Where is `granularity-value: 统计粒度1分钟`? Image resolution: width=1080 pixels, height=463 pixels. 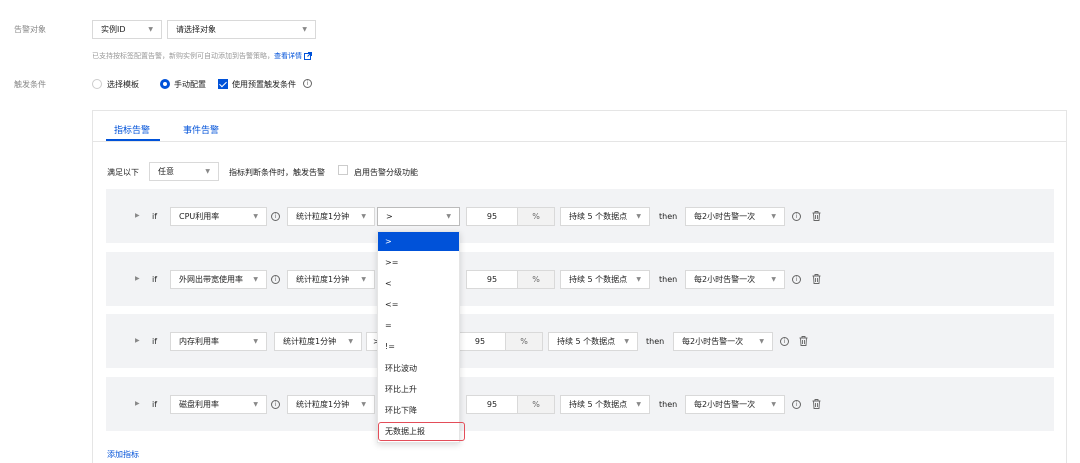 granularity-value: 统计粒度1分钟 is located at coordinates (323, 279).